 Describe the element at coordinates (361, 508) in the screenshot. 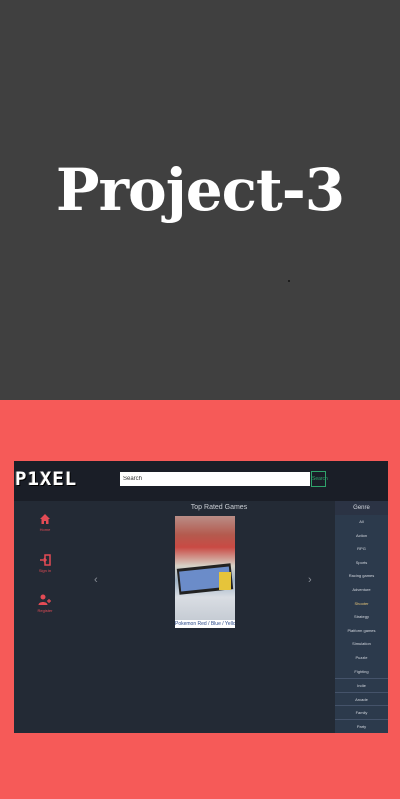

I see `genre-sidebar-header: Genre` at that location.